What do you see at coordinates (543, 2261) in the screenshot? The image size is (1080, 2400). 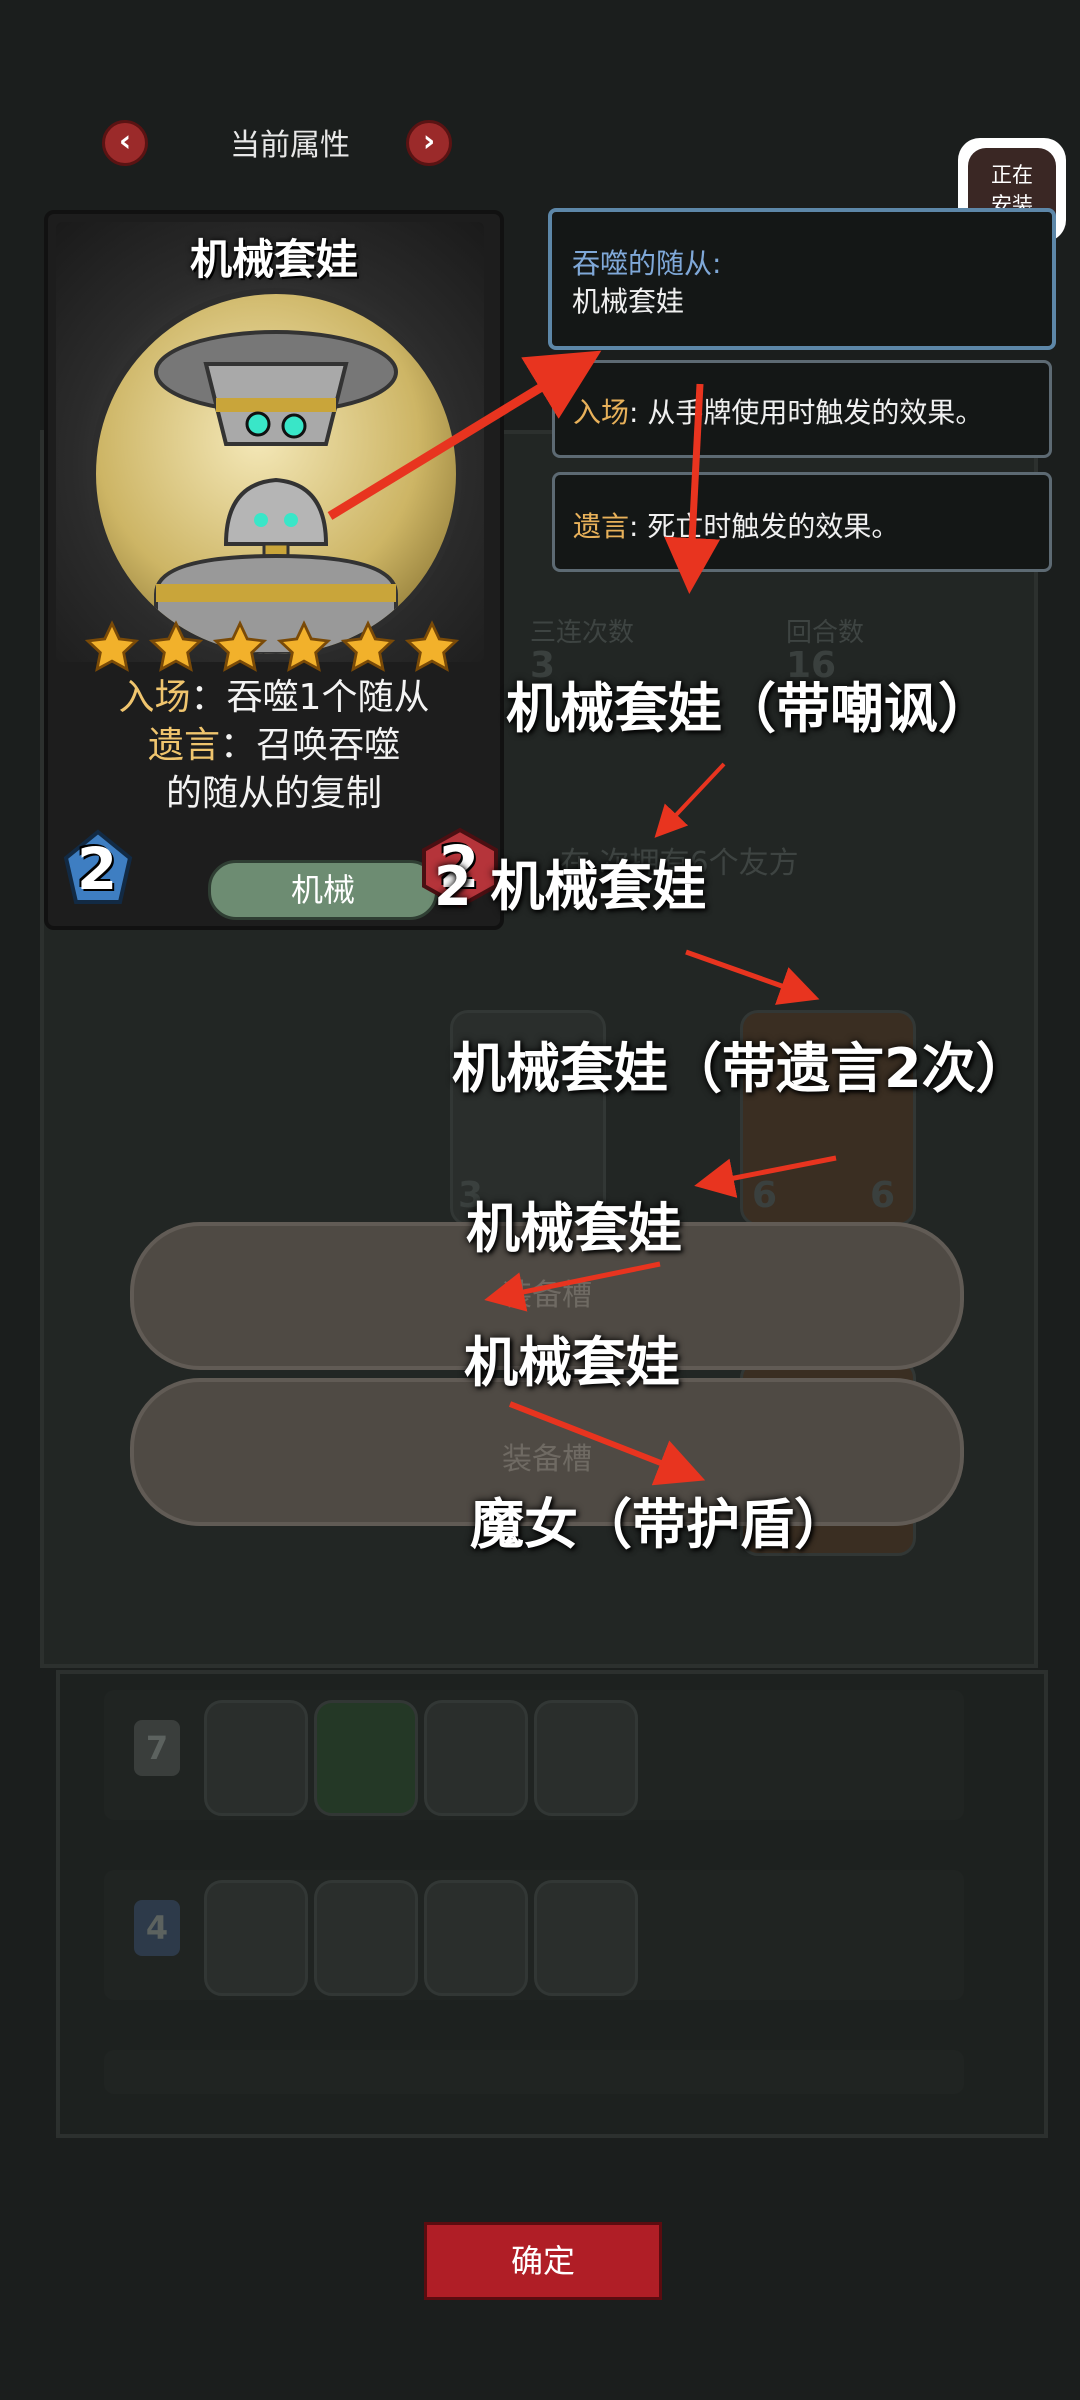 I see `confirm-button: 确定` at bounding box center [543, 2261].